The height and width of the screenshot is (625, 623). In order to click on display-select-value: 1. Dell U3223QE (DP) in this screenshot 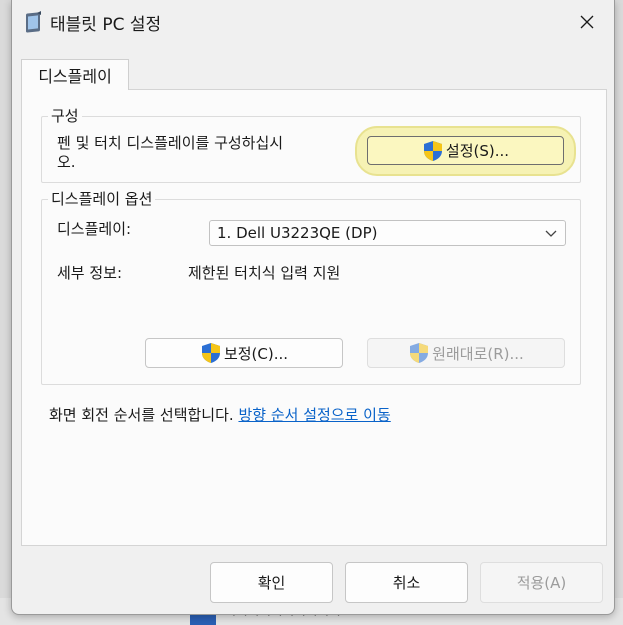, I will do `click(297, 233)`.